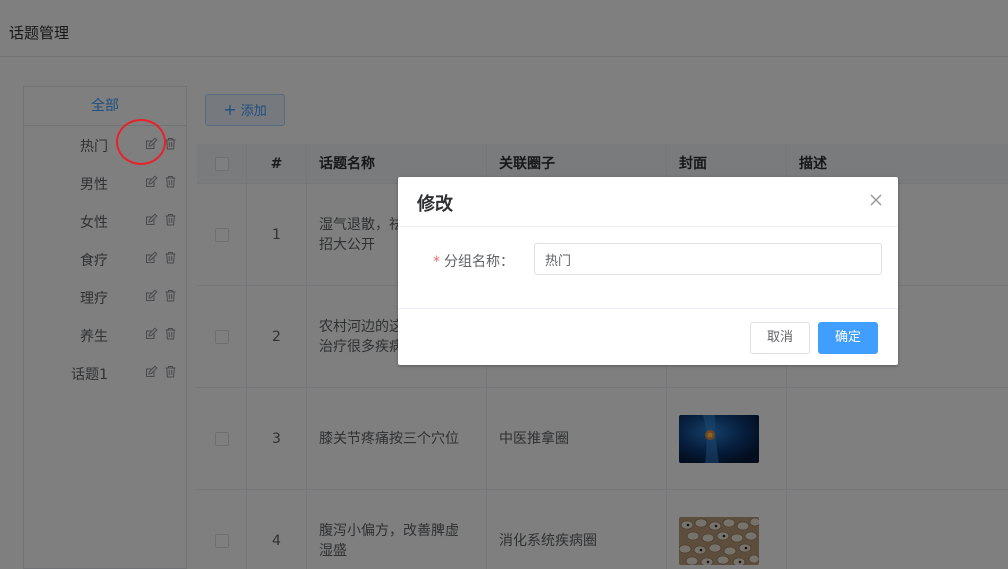 Image resolution: width=1008 pixels, height=569 pixels. I want to click on cancel-button: 取消, so click(780, 338).